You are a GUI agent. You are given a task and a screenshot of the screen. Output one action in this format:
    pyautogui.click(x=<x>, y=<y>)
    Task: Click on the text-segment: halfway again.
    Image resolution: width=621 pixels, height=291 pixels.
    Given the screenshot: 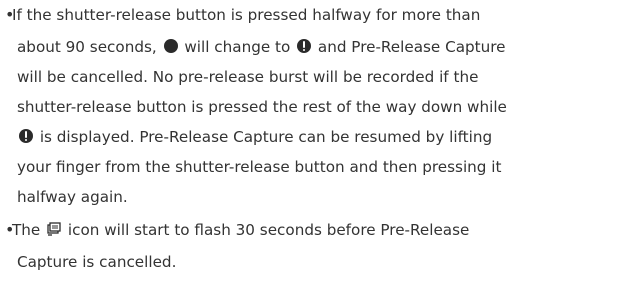 What is the action you would take?
    pyautogui.click(x=72, y=197)
    